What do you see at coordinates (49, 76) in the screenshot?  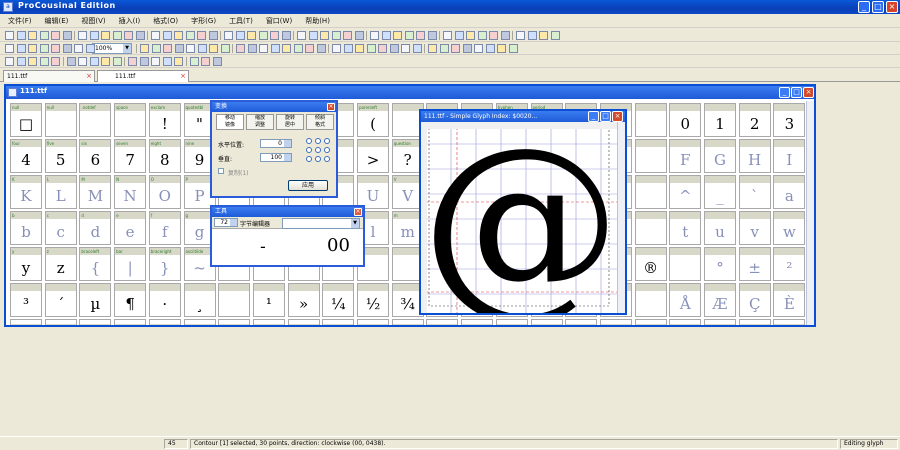 I see `doc-tab-1: 111.ttf ×` at bounding box center [49, 76].